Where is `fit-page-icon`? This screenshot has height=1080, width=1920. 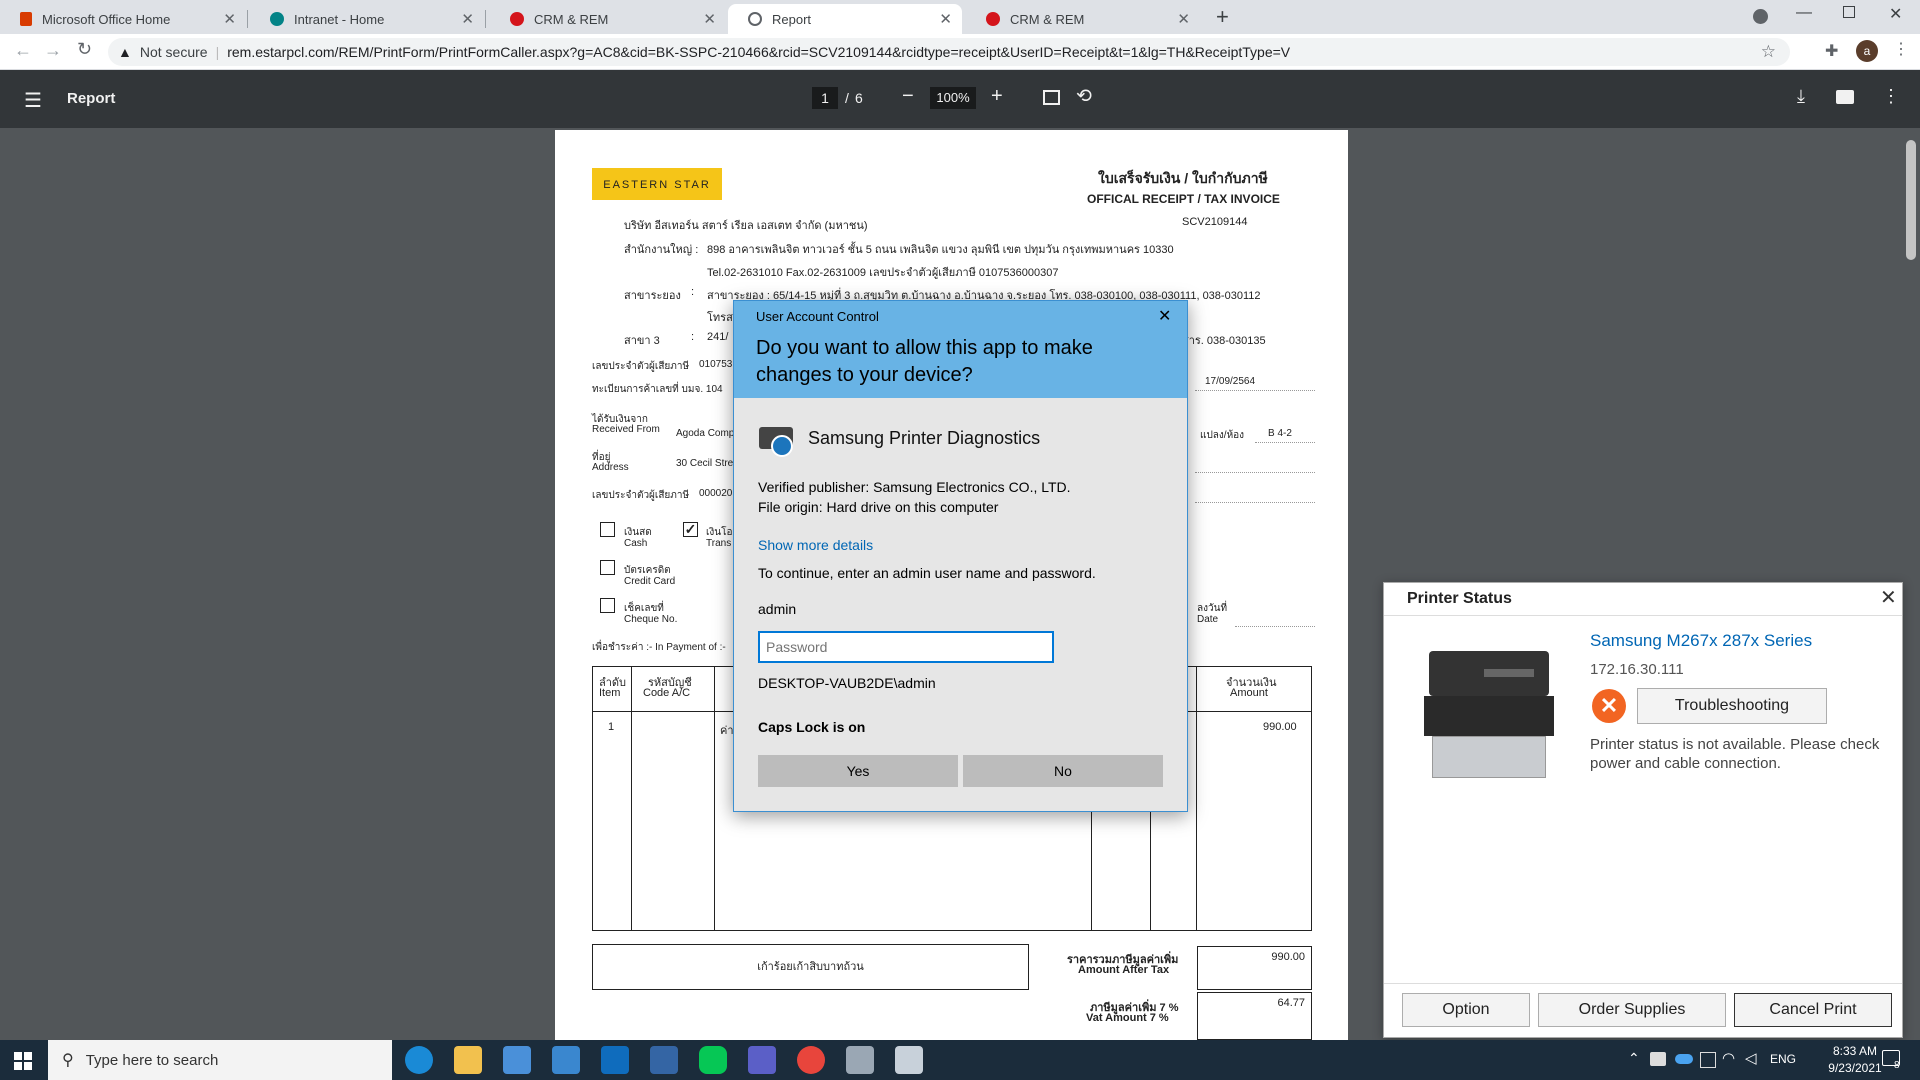
fit-page-icon is located at coordinates (1051, 97).